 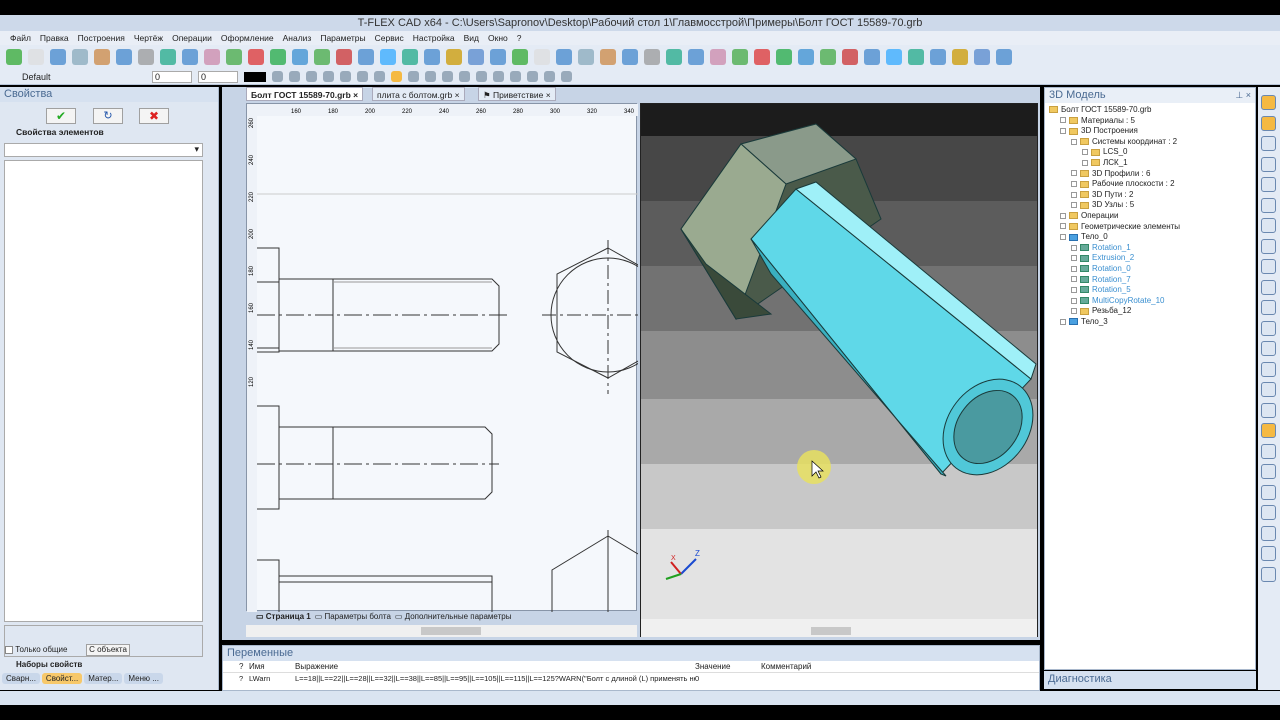 What do you see at coordinates (60, 132) in the screenshot?
I see `section-header: Свойства элементов` at bounding box center [60, 132].